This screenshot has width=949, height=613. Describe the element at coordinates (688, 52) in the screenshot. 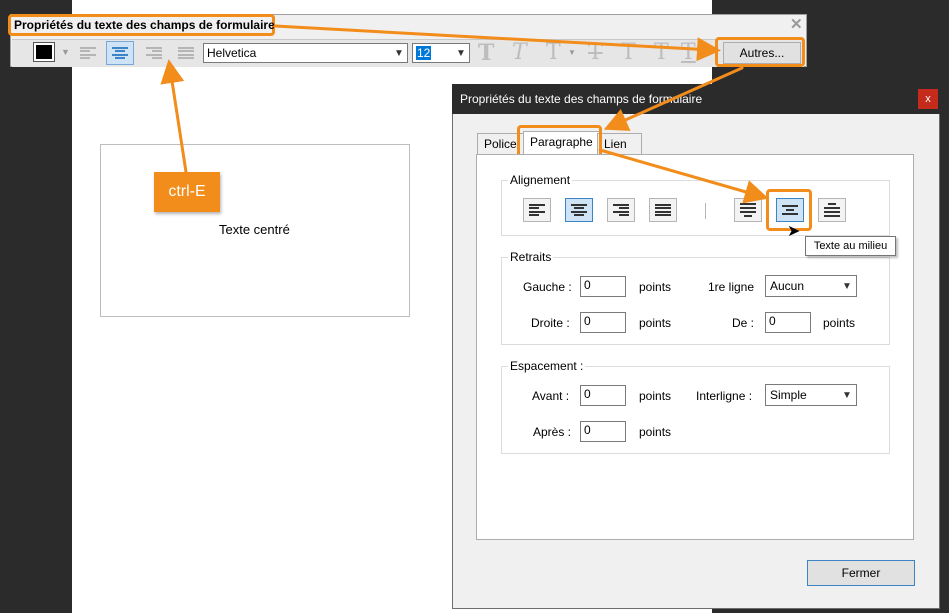

I see `underline-icon: T` at that location.